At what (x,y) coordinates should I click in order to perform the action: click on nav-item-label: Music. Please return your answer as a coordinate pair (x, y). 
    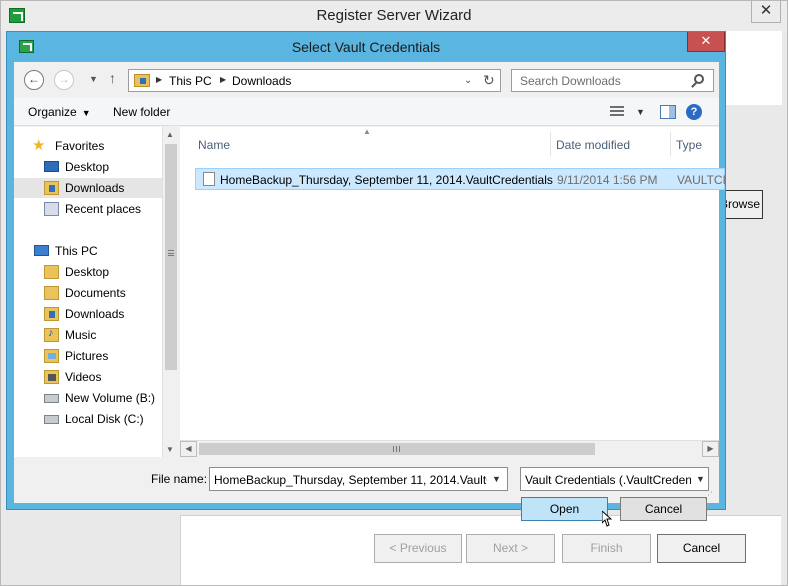
    Looking at the image, I should click on (81, 335).